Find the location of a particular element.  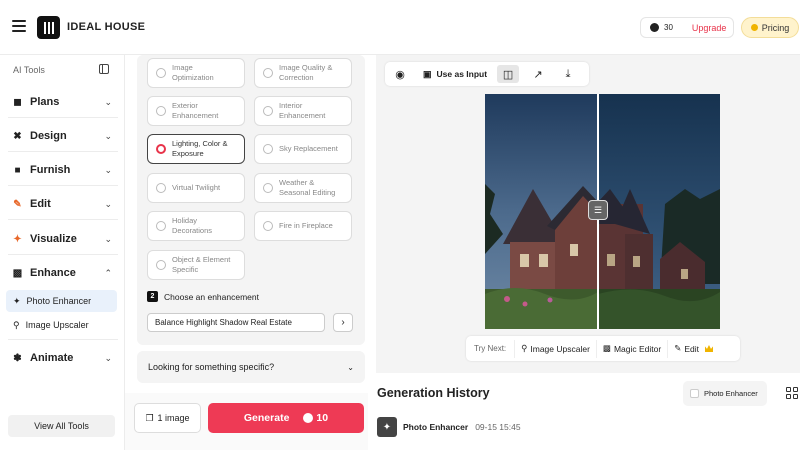

try-next-item-label: Magic Editor is located at coordinates (637, 348).